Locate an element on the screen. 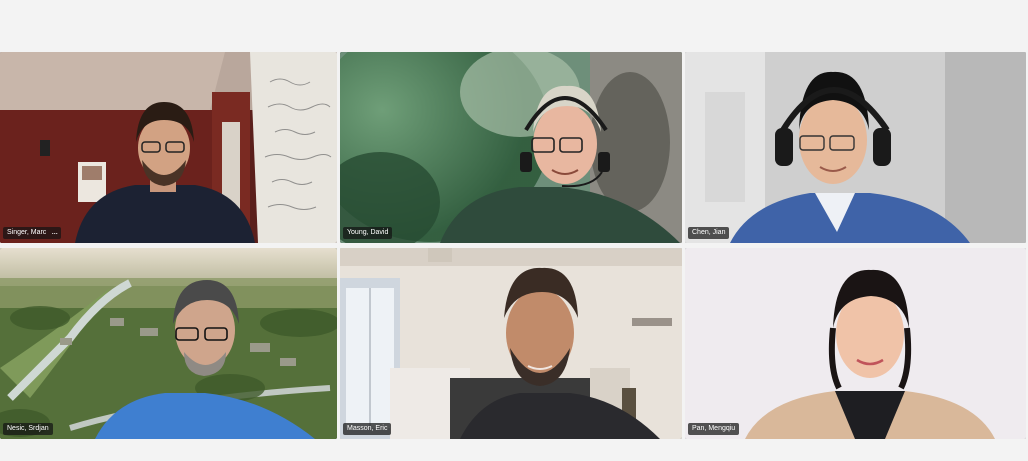 Image resolution: width=1028 pixels, height=461 pixels. participant-name: Young, David is located at coordinates (368, 232).